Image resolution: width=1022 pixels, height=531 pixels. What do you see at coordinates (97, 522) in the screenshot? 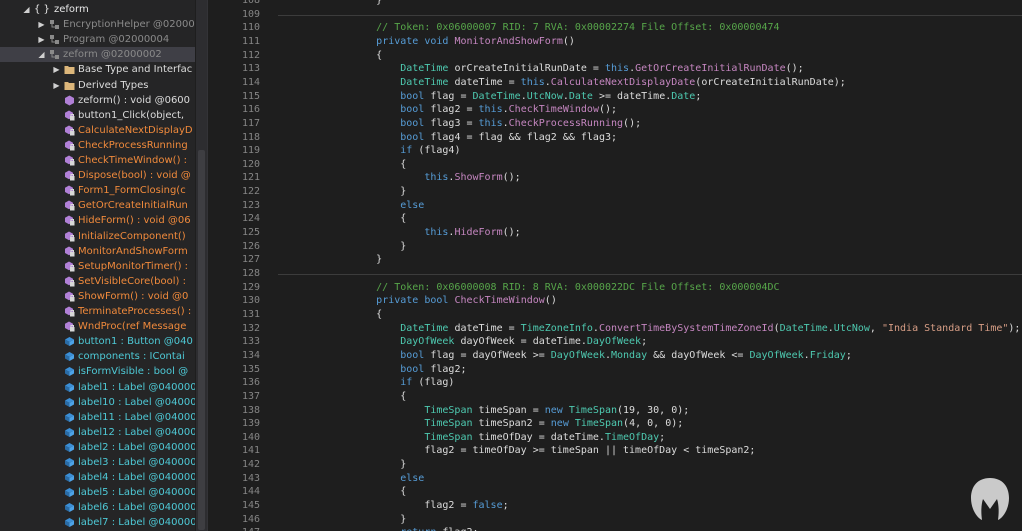
I see `tree-item: label7 : Label @040000` at bounding box center [97, 522].